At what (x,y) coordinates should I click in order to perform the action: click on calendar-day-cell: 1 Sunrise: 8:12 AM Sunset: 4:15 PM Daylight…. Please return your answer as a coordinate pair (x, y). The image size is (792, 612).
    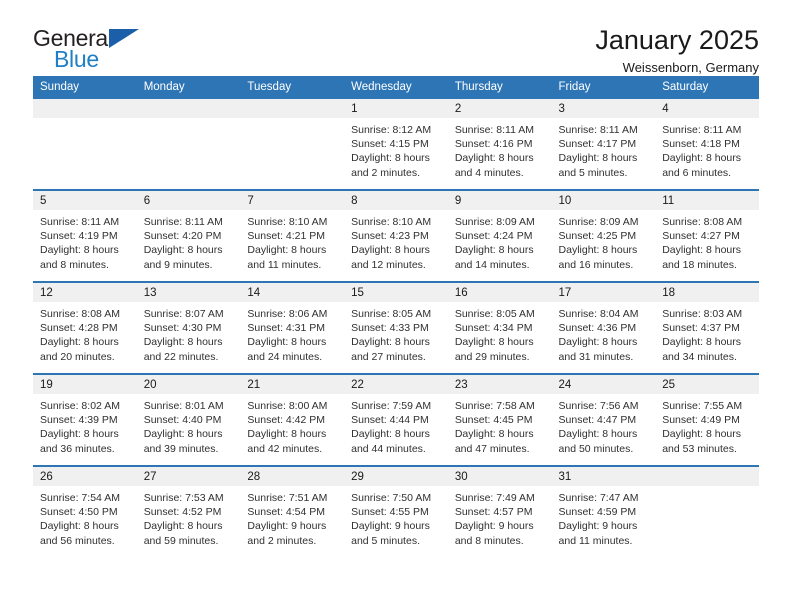
    Looking at the image, I should click on (396, 144).